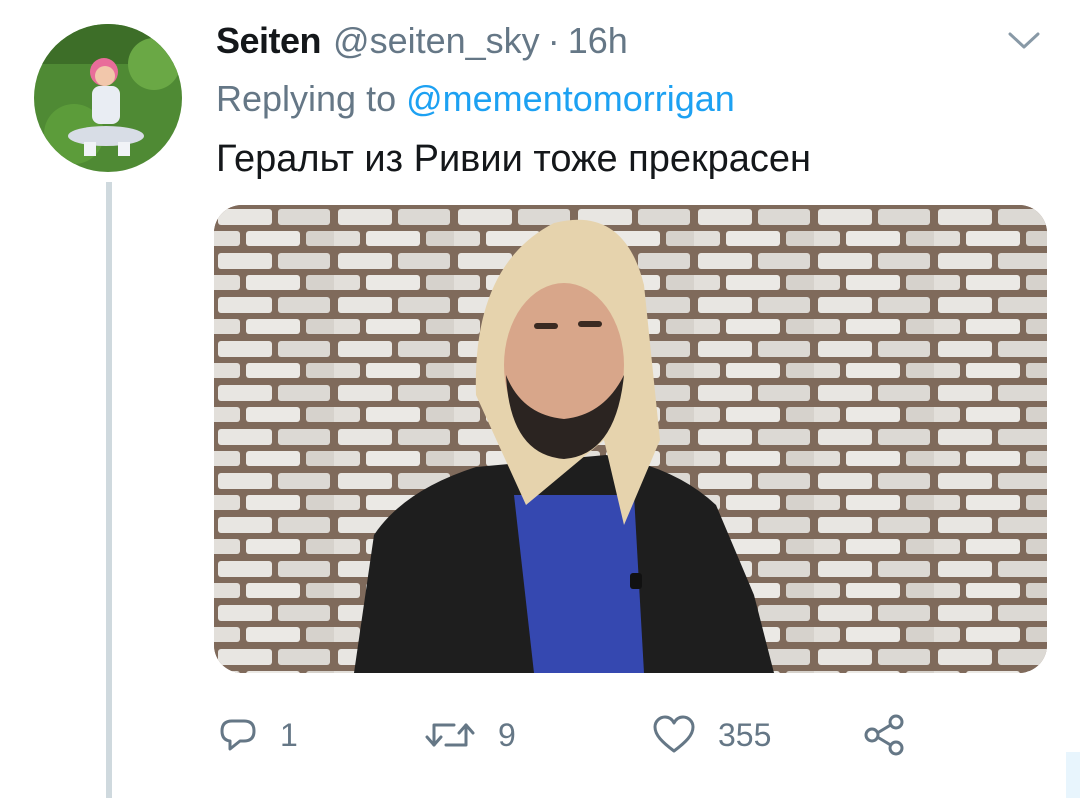 The image size is (1080, 798). What do you see at coordinates (306, 98) in the screenshot?
I see `replying-to-label: Replying to` at bounding box center [306, 98].